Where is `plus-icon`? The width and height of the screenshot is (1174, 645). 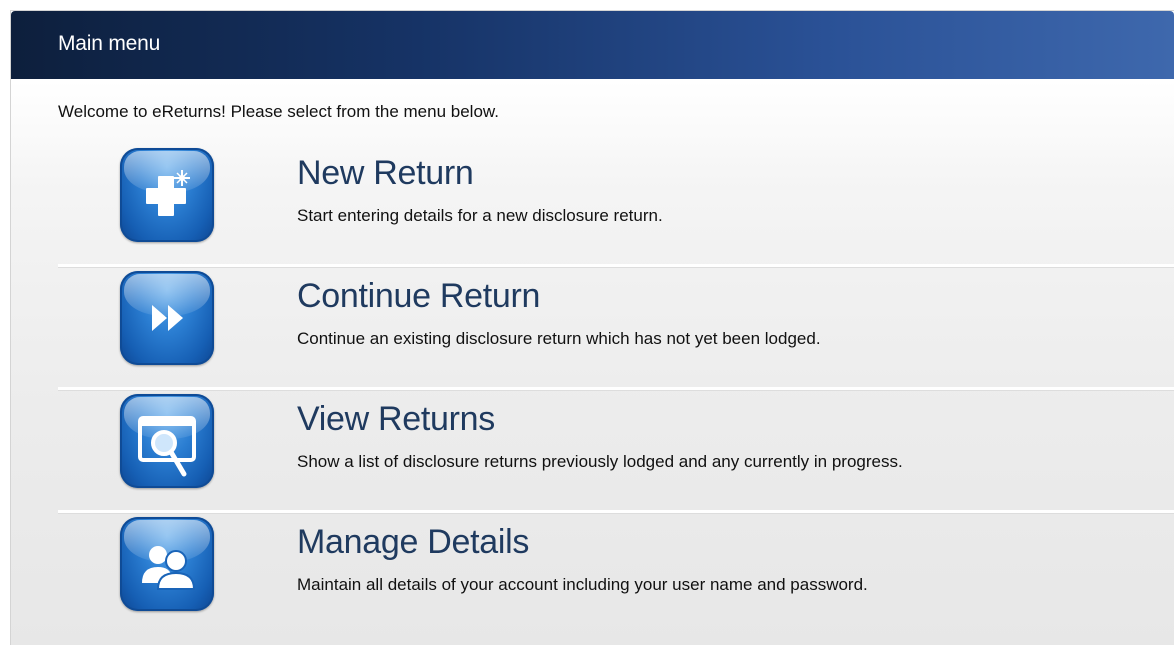 plus-icon is located at coordinates (167, 195).